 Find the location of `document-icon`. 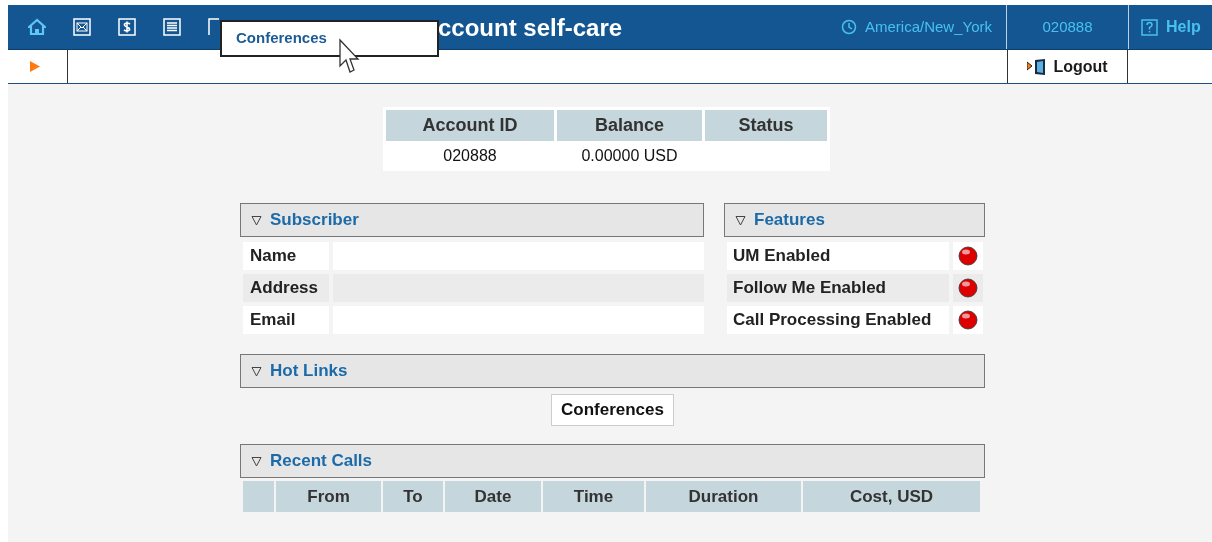

document-icon is located at coordinates (214, 27).